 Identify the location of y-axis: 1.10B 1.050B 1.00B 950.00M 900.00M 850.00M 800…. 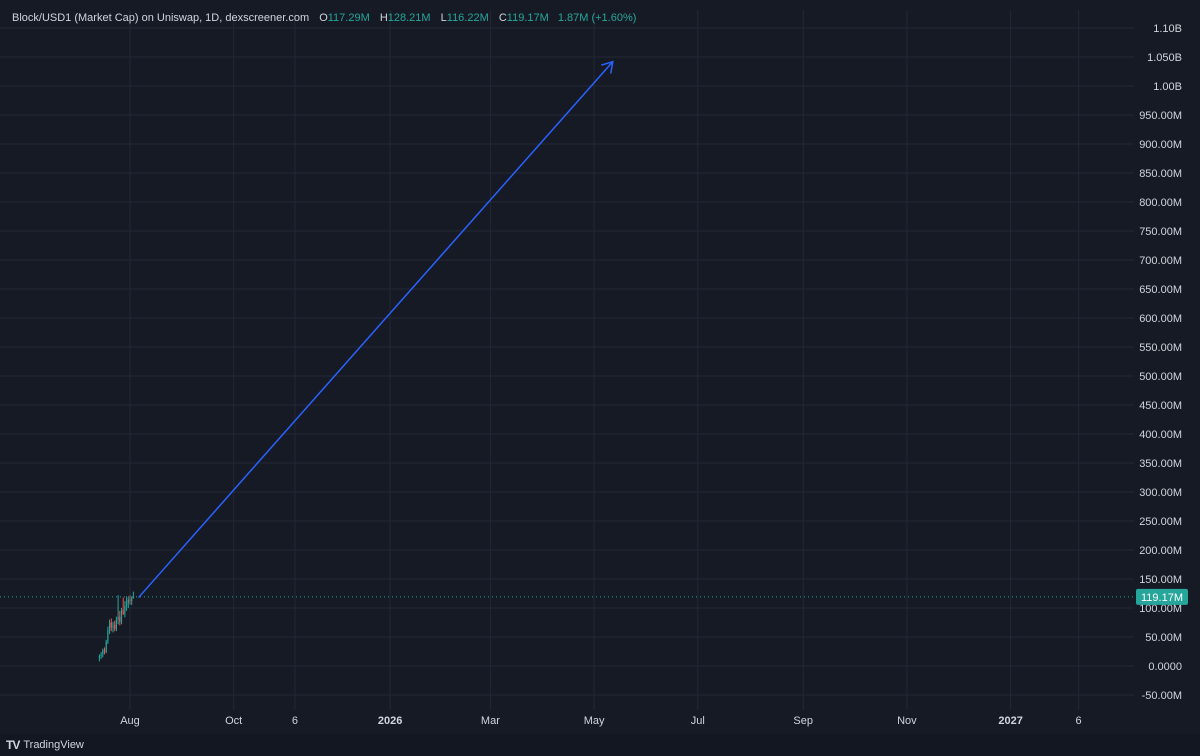
(1162, 362).